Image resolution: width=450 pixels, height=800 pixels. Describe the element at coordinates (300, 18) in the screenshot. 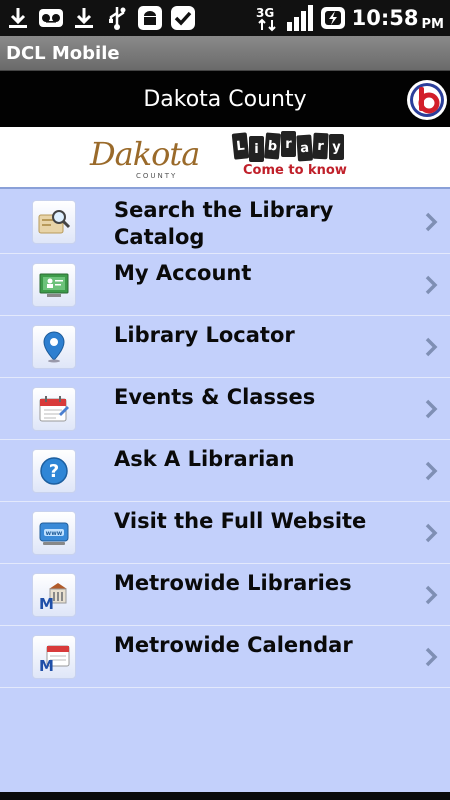

I see `signal-icon` at that location.